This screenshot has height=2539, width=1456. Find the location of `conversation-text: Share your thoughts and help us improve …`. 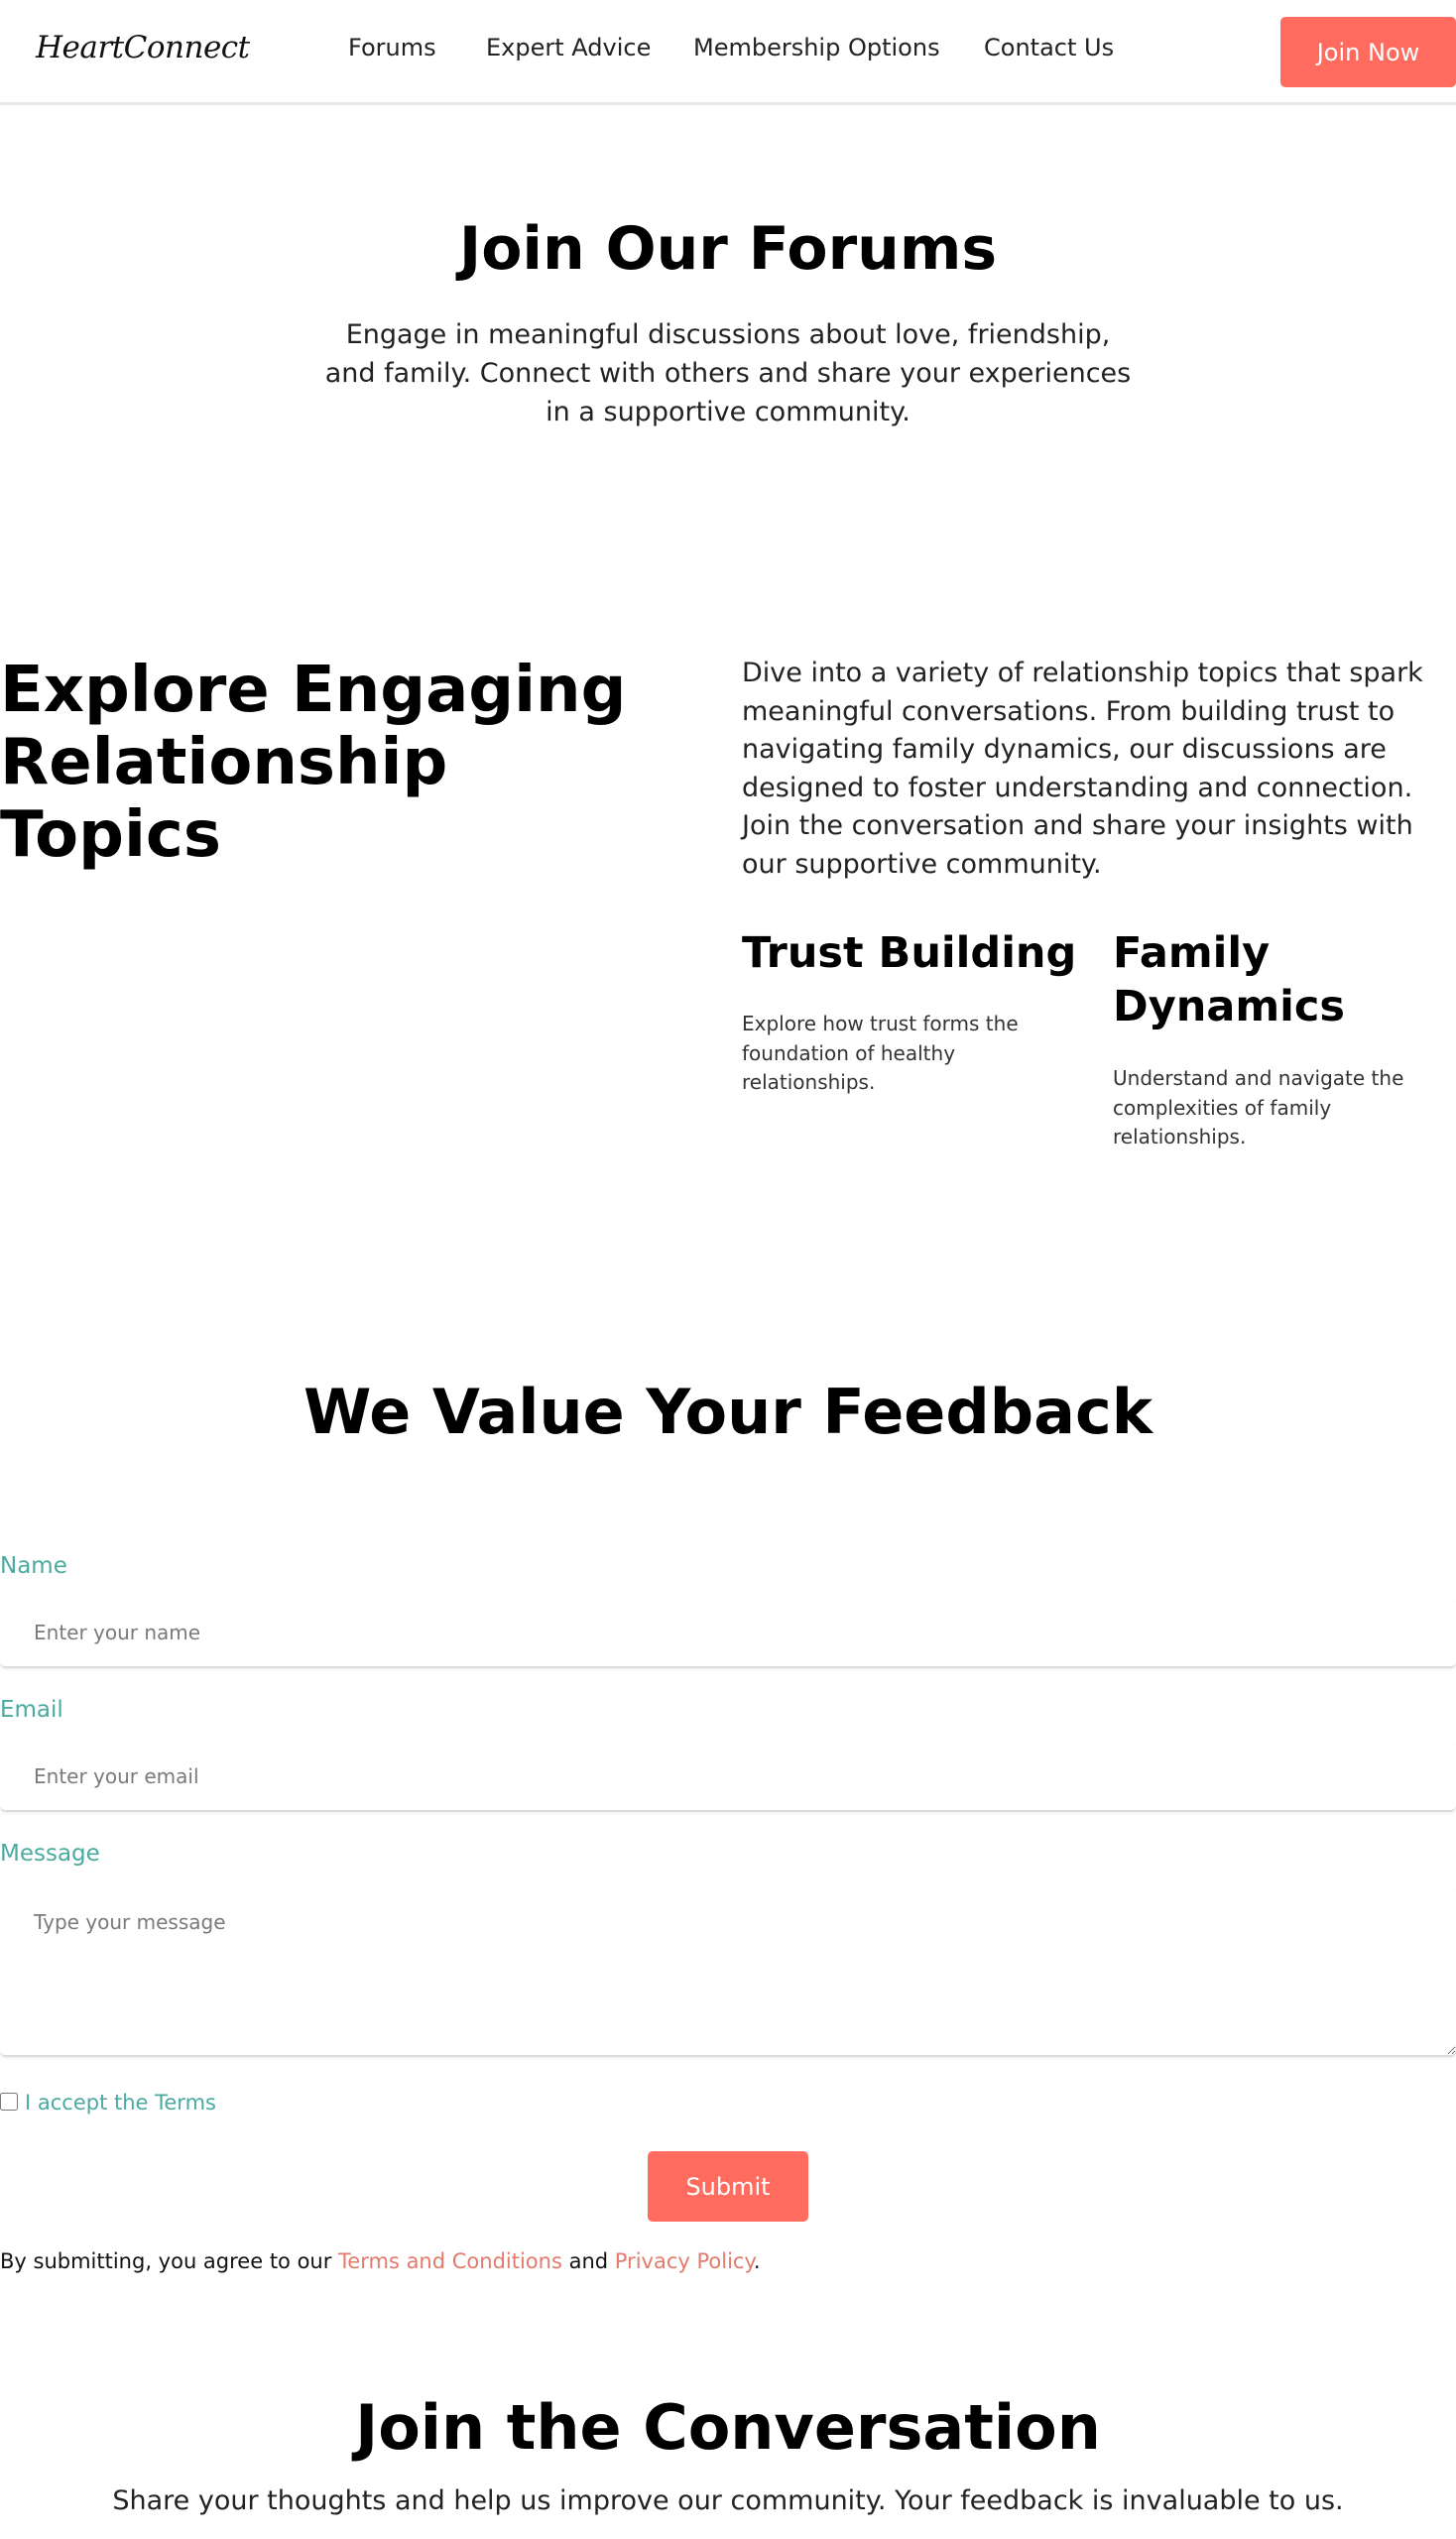

conversation-text: Share your thoughts and help us improve … is located at coordinates (728, 2500).